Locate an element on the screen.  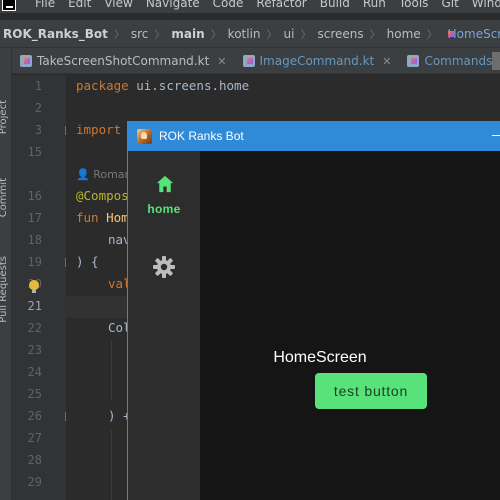
menu-navigate: Navigate is located at coordinates (173, 5).